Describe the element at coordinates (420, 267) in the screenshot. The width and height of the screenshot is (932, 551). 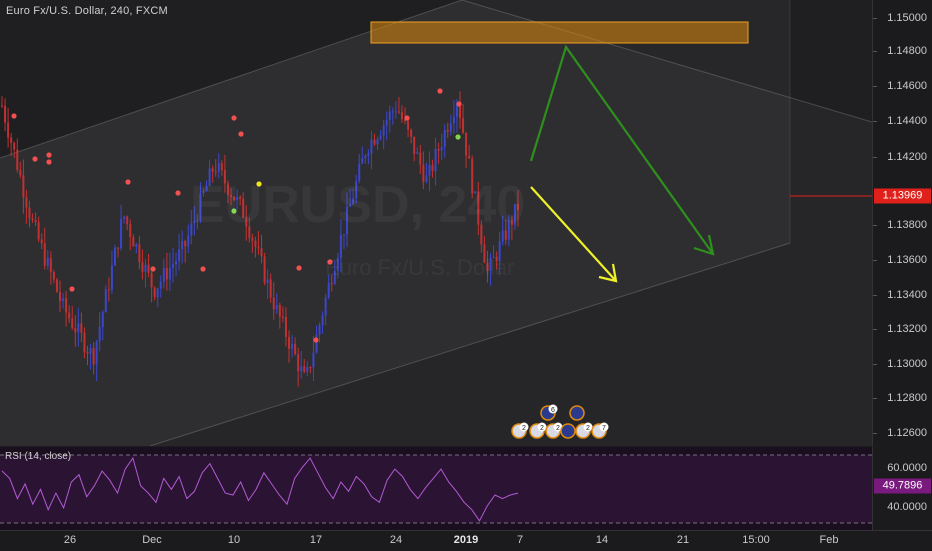
I see `symbol-watermark-sub: Euro Fx/U.S. Dollar` at that location.